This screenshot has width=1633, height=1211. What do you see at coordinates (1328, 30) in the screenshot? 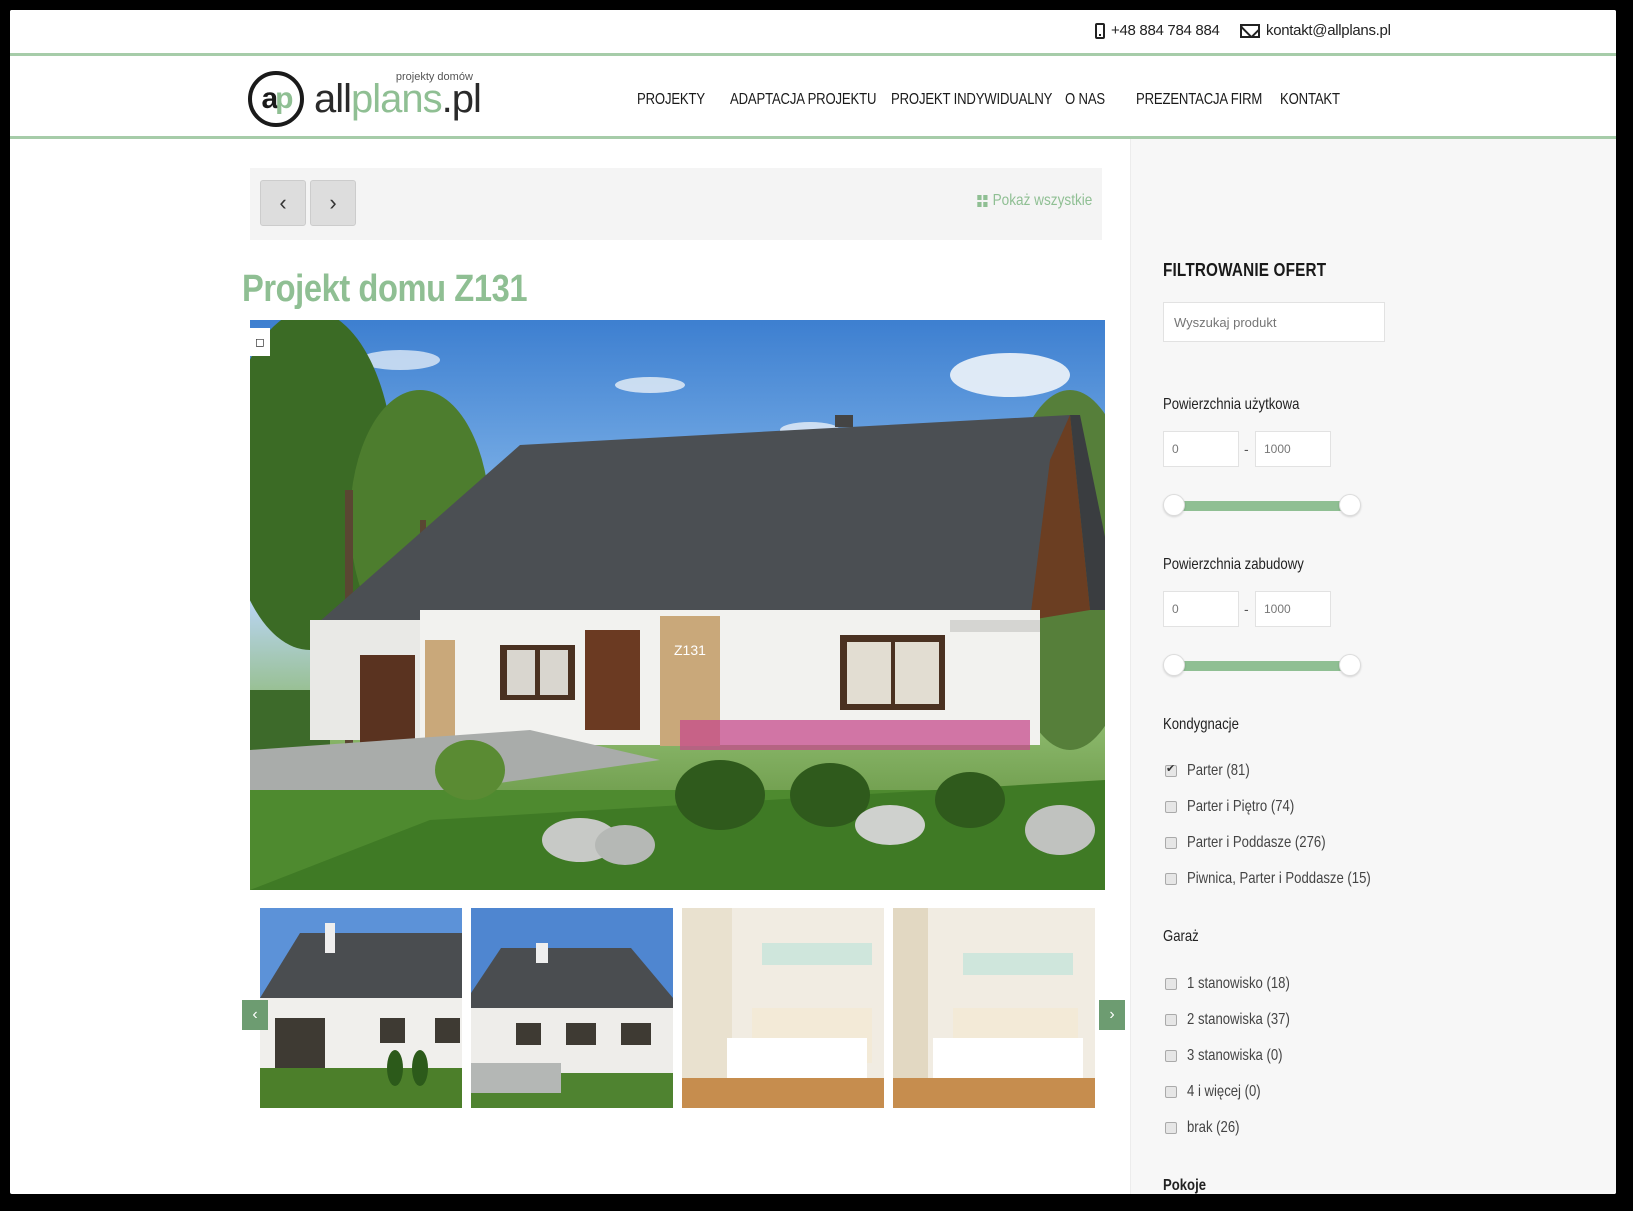
I see `email-address: kontakt@allplans.pl` at bounding box center [1328, 30].